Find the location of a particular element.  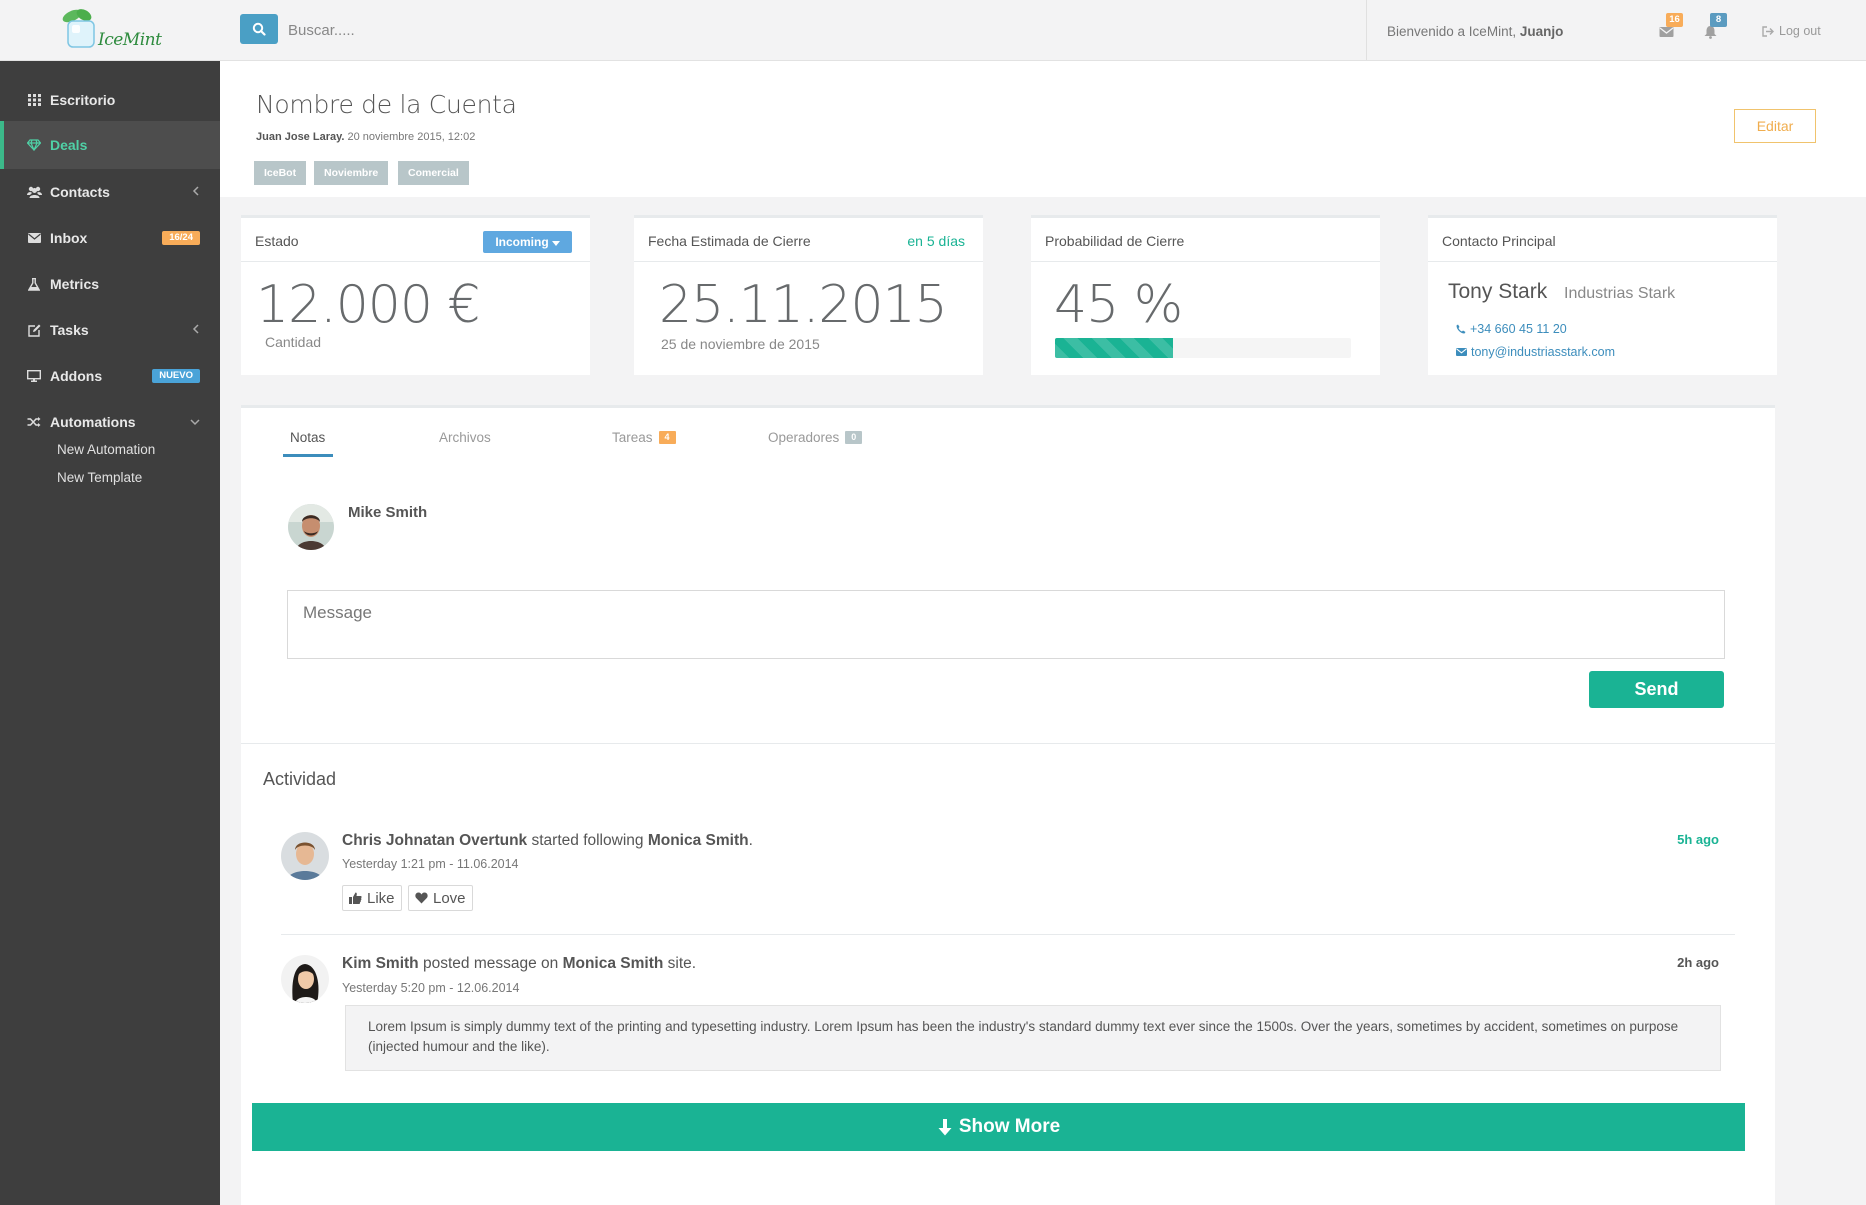

show-more-label: Show More is located at coordinates (1009, 1126).